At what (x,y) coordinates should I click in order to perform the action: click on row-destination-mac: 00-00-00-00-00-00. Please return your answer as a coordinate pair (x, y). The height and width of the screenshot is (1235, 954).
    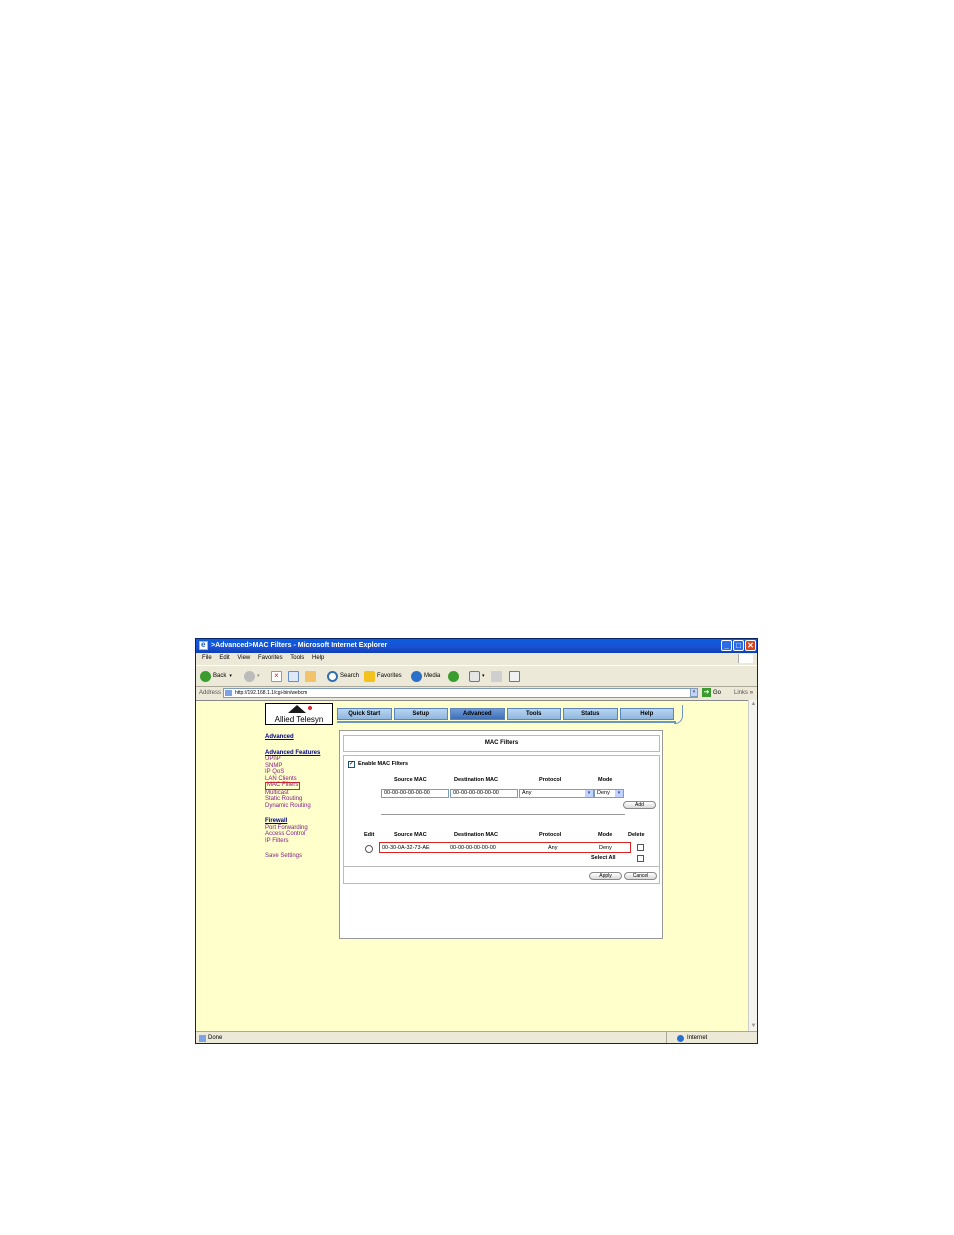
    Looking at the image, I should click on (473, 848).